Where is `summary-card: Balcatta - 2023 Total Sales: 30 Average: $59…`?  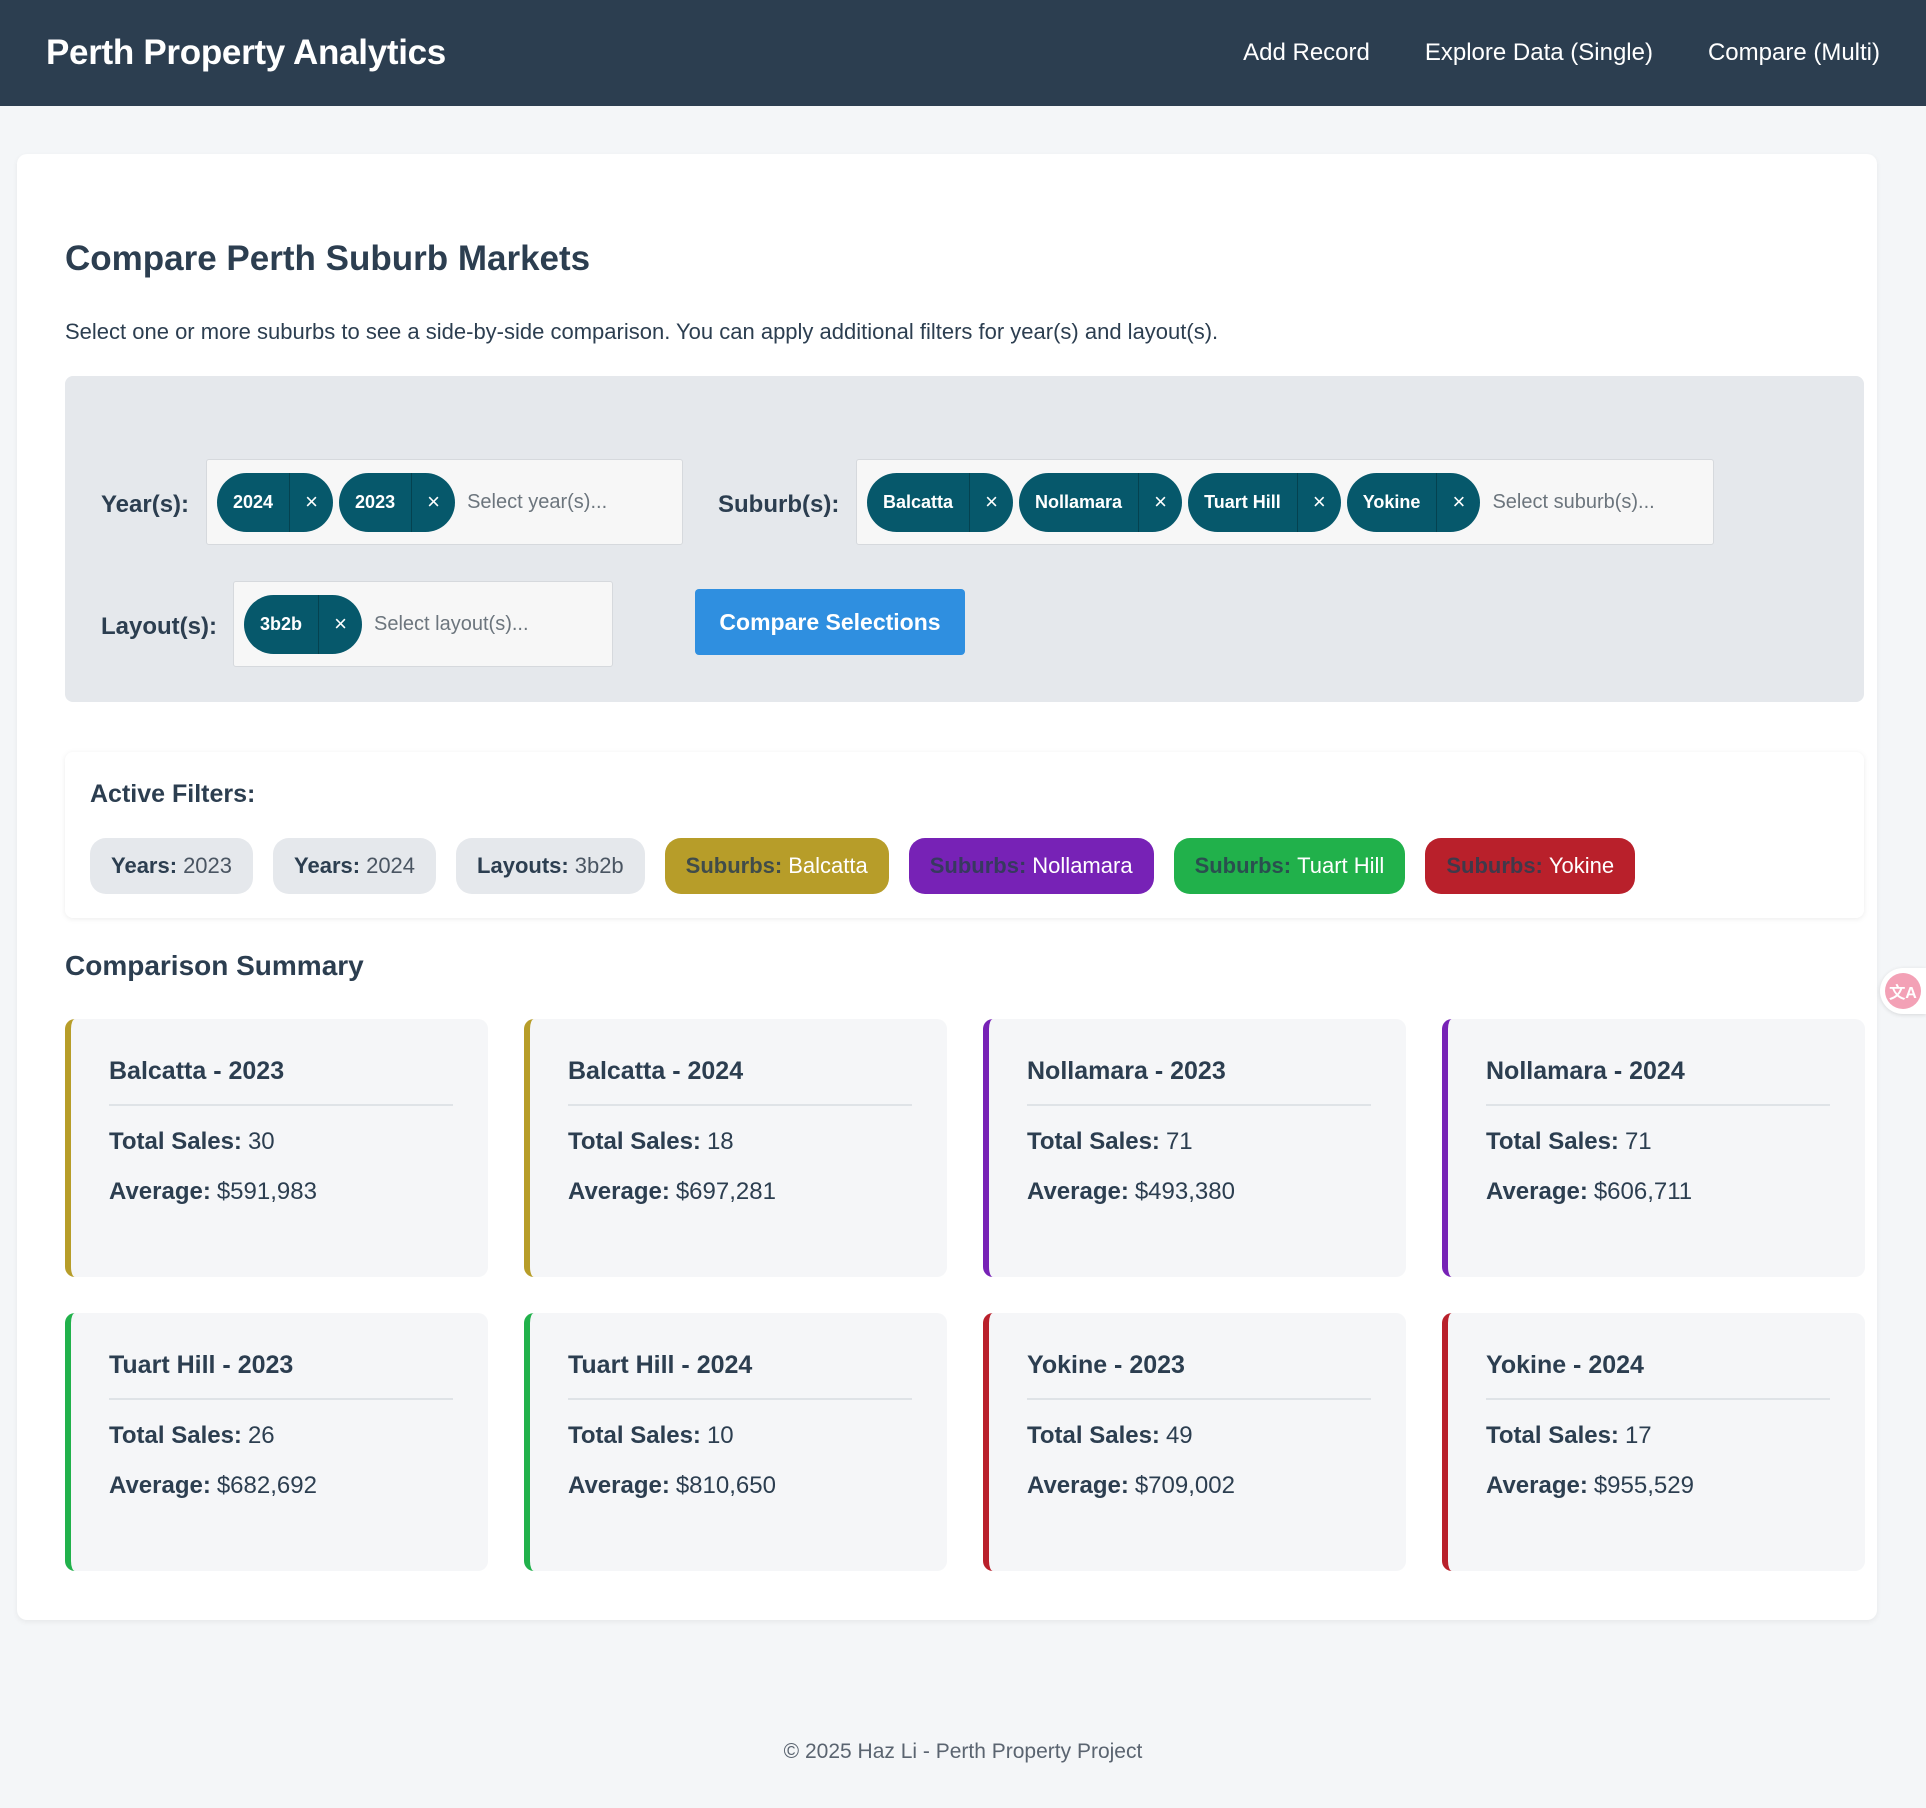 summary-card: Balcatta - 2023 Total Sales: 30 Average: $59… is located at coordinates (276, 1148).